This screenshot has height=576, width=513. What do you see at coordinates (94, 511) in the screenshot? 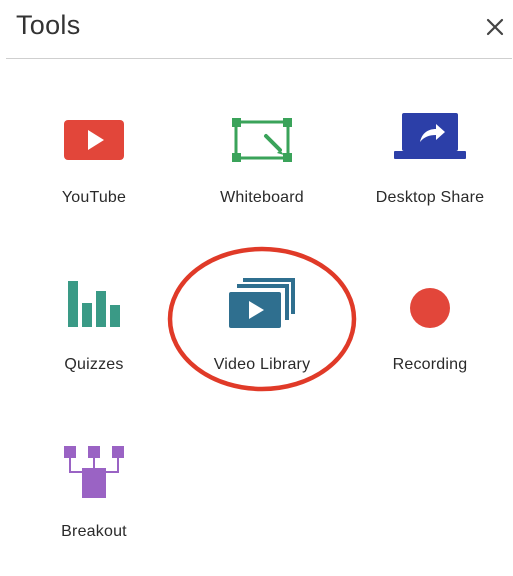
I see `tool-breakout: Breakout` at bounding box center [94, 511].